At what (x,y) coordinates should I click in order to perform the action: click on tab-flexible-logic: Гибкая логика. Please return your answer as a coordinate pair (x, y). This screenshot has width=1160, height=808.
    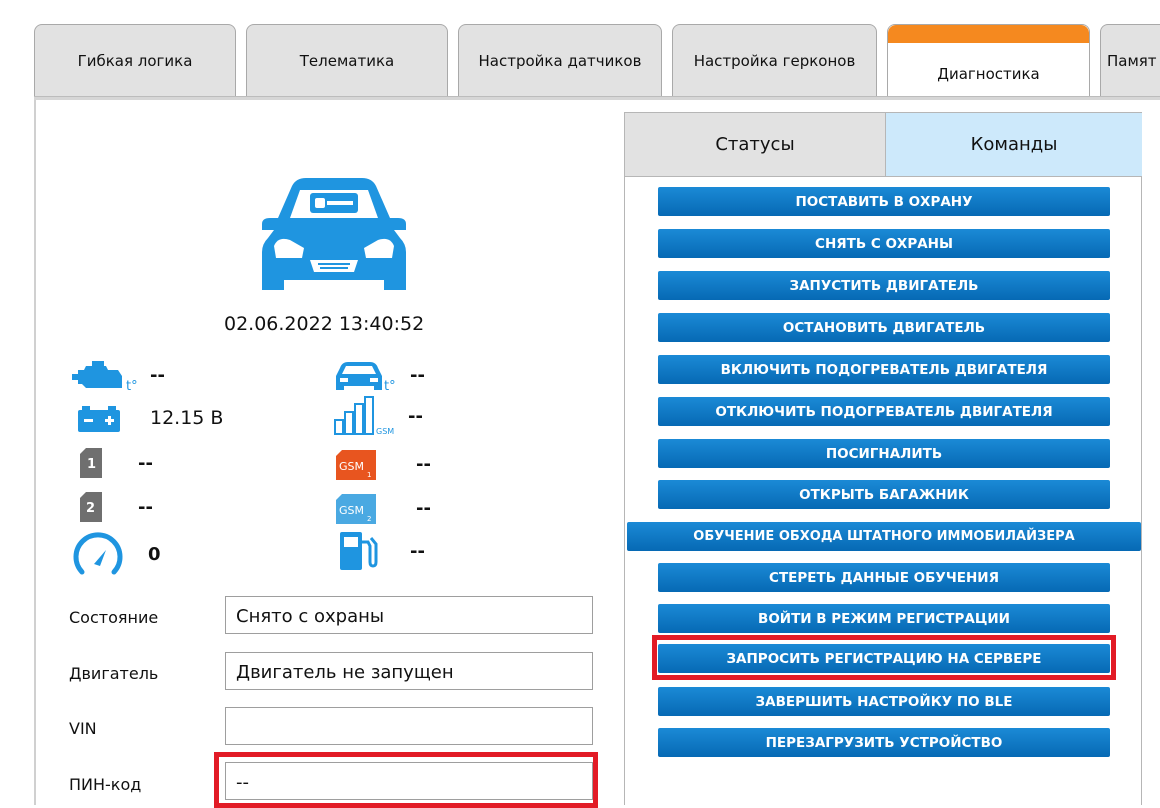
    Looking at the image, I should click on (135, 60).